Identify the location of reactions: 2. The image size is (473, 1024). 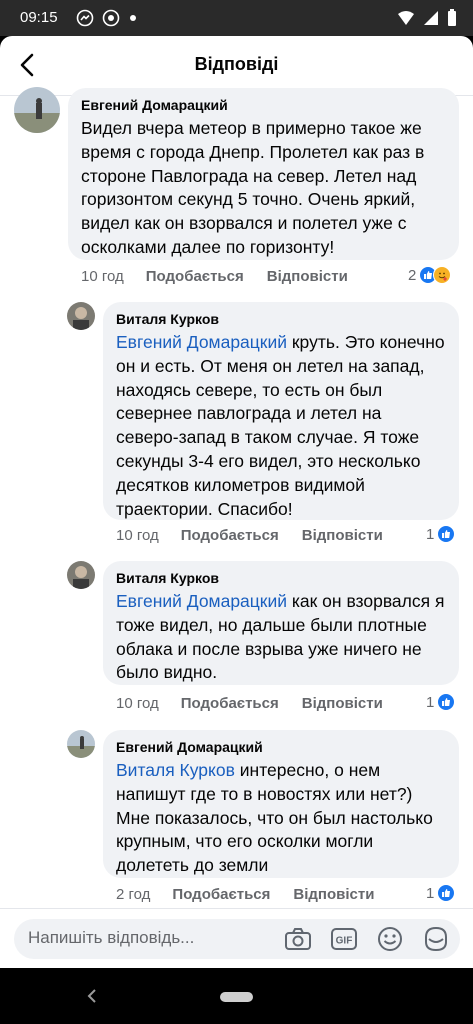
(430, 275).